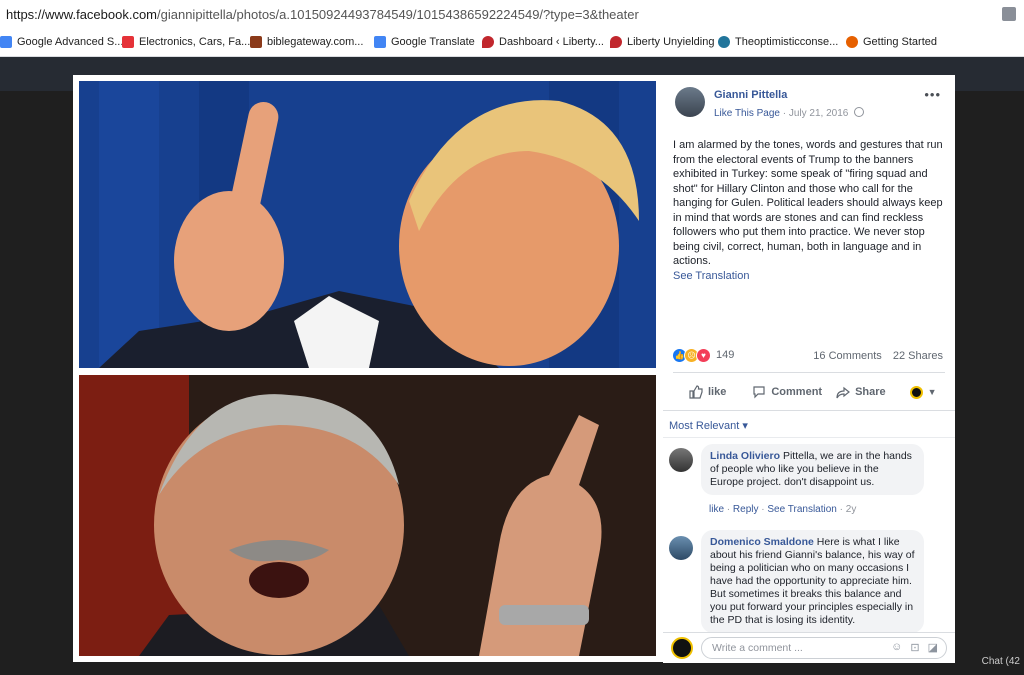  What do you see at coordinates (707, 392) in the screenshot?
I see `like-button: like` at bounding box center [707, 392].